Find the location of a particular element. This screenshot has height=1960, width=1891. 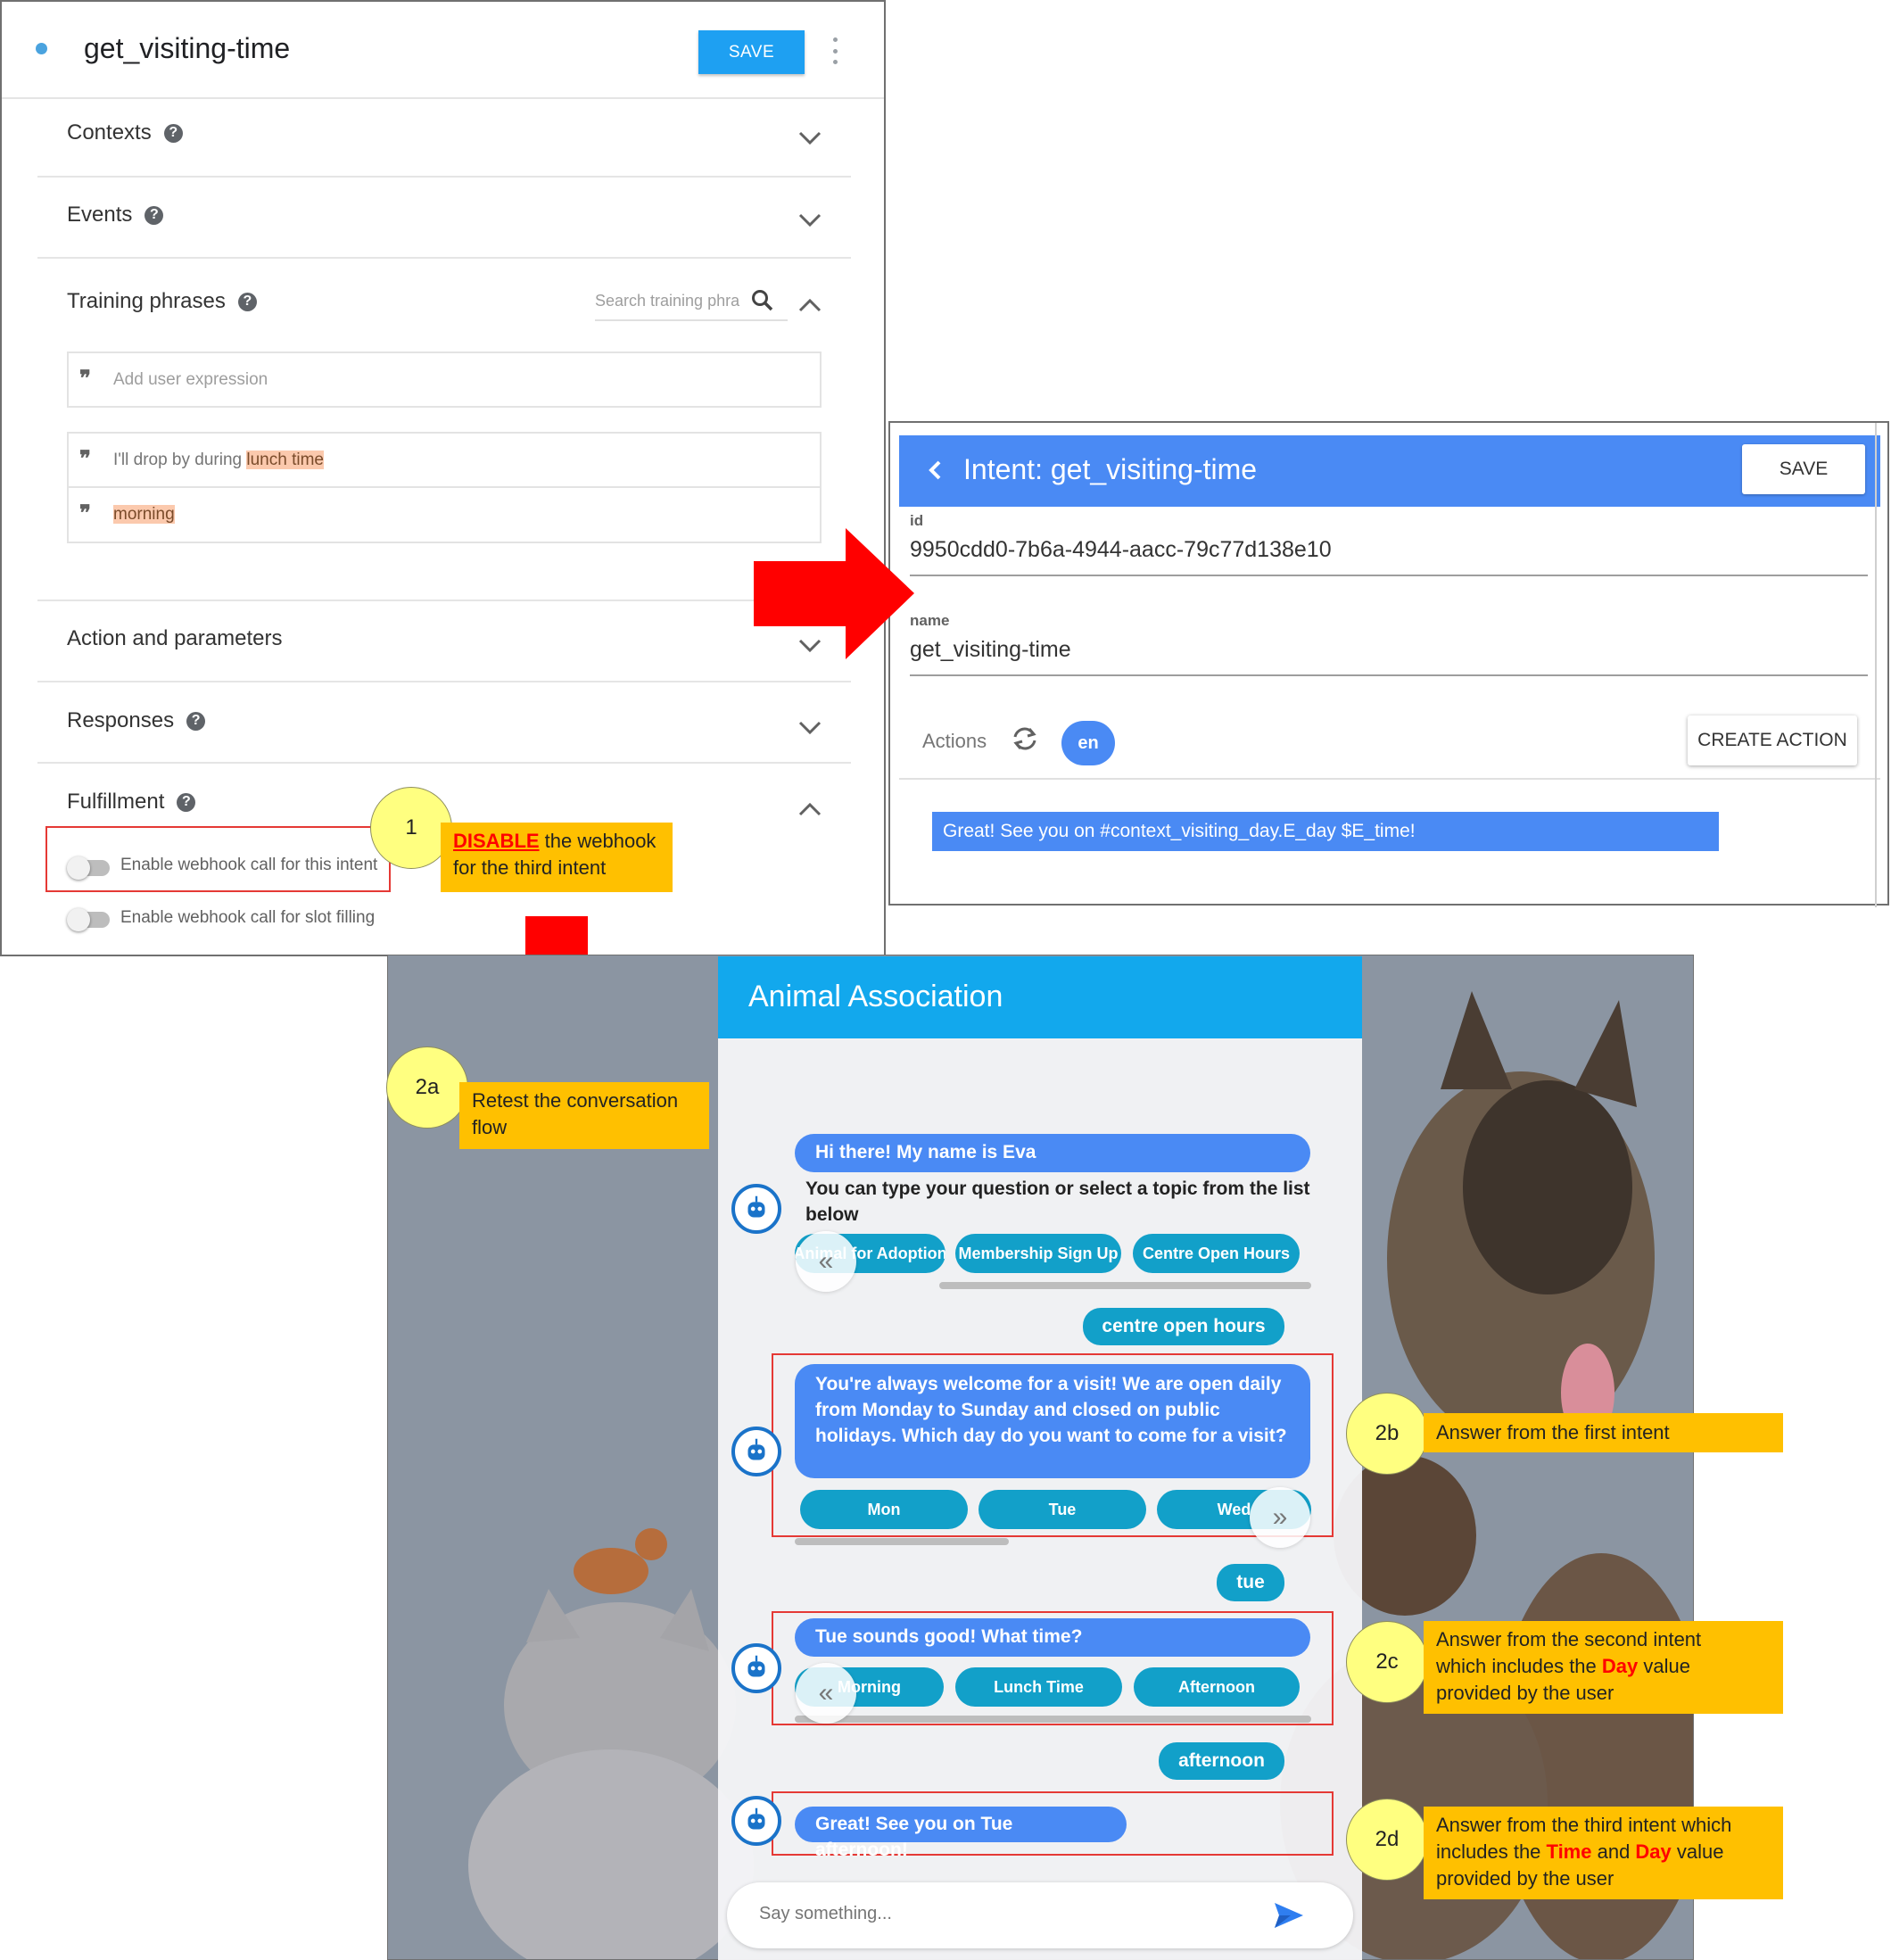

training-phrase-row: ❞ I'll drop by during lunch time is located at coordinates (444, 461).